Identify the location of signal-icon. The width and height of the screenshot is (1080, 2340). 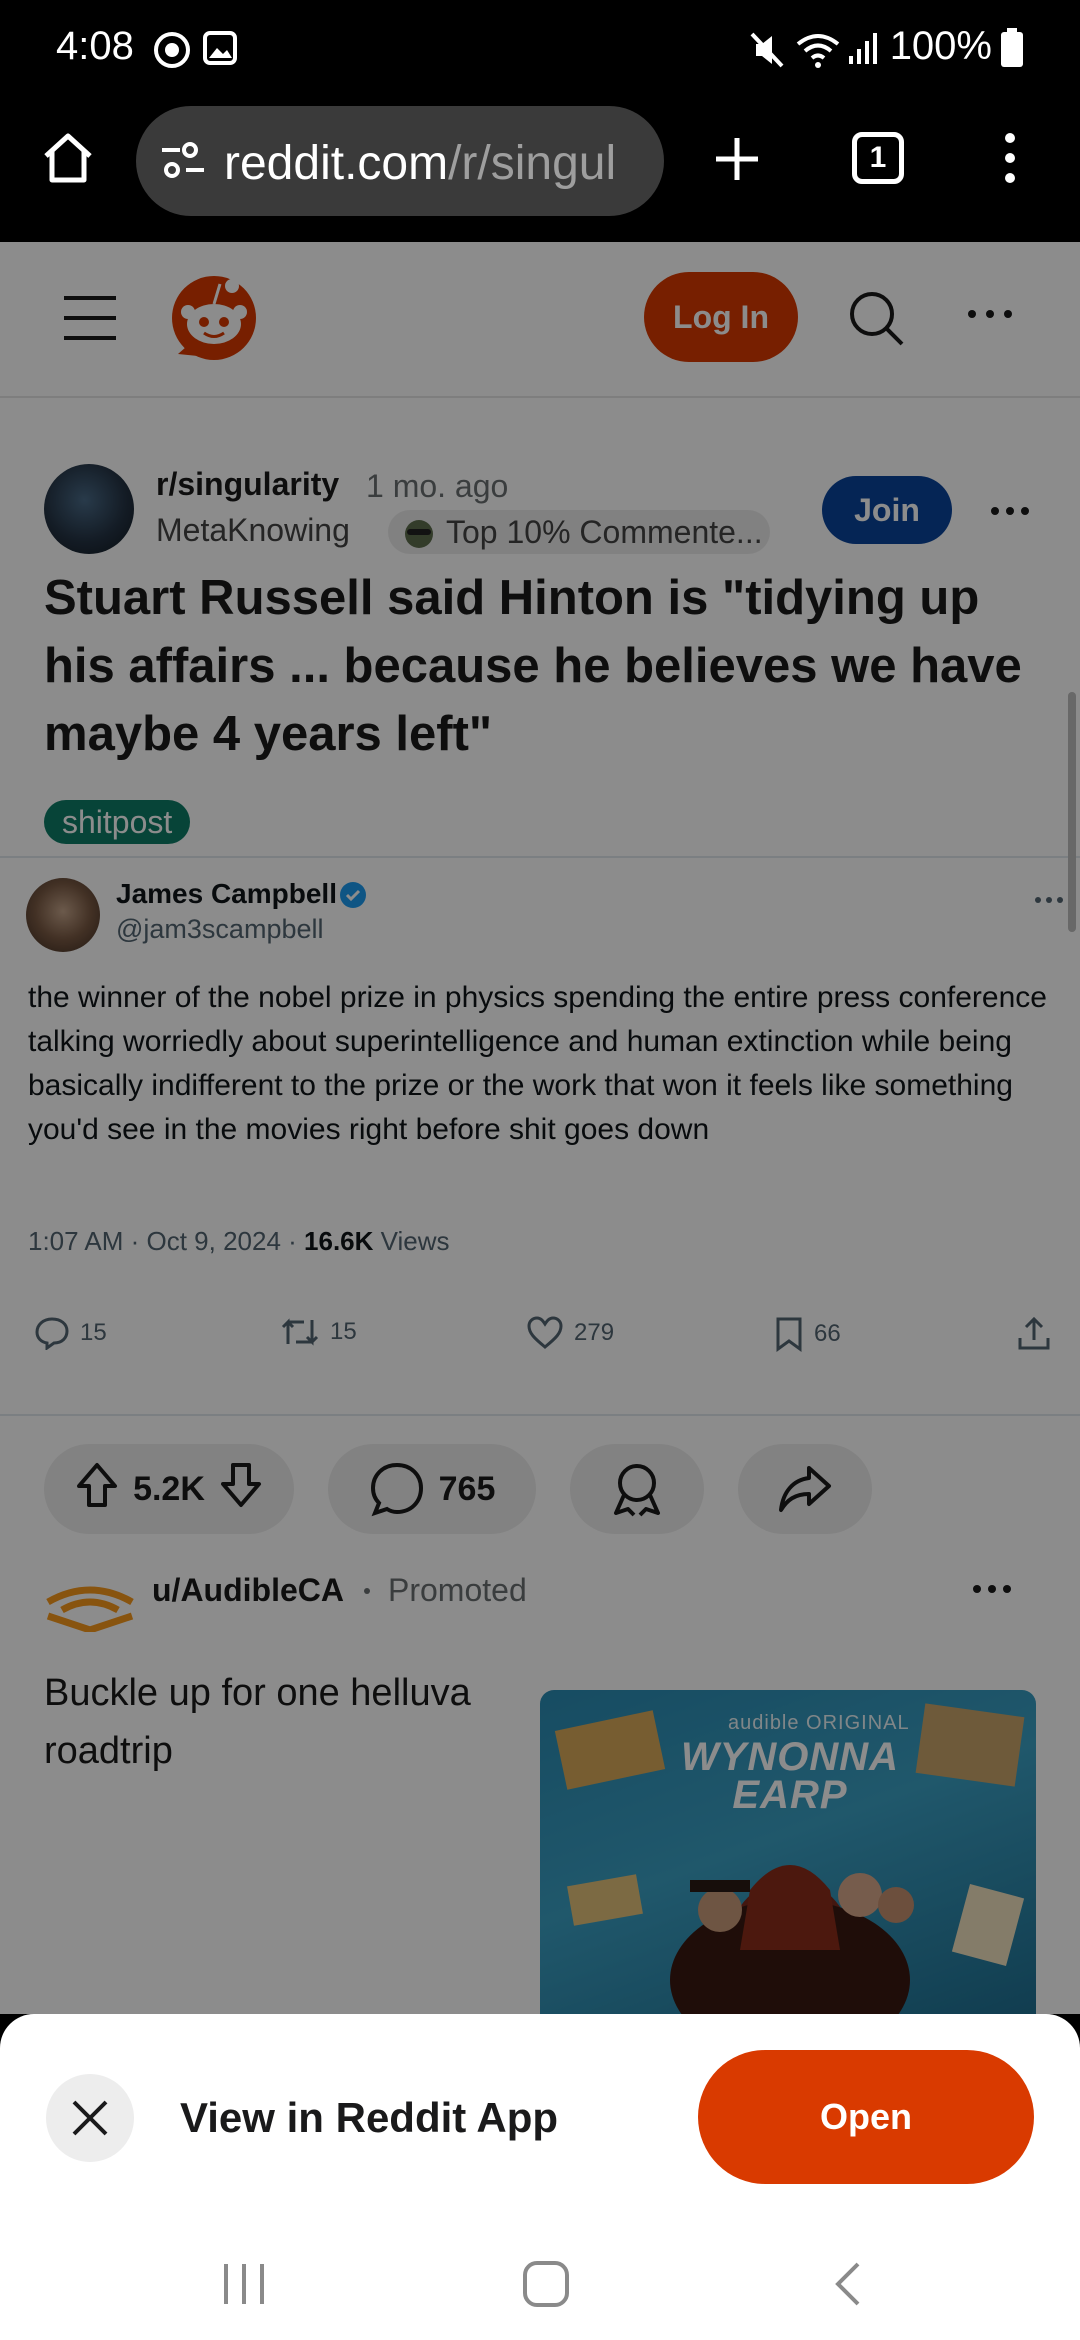
(863, 50).